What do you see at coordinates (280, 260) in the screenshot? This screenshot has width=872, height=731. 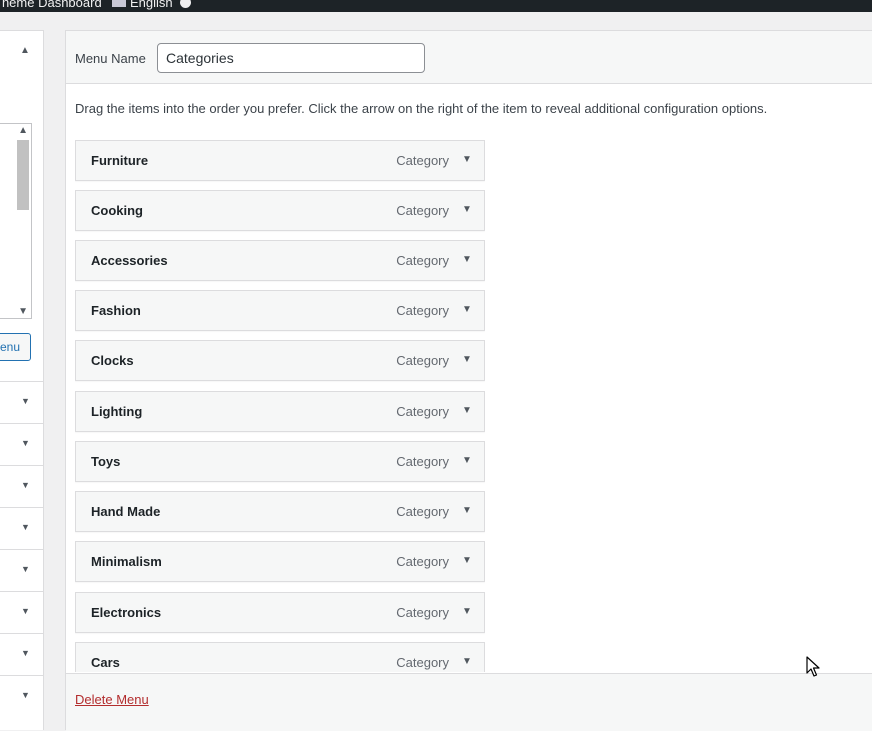 I see `menu-item: Accessories Category ▼` at bounding box center [280, 260].